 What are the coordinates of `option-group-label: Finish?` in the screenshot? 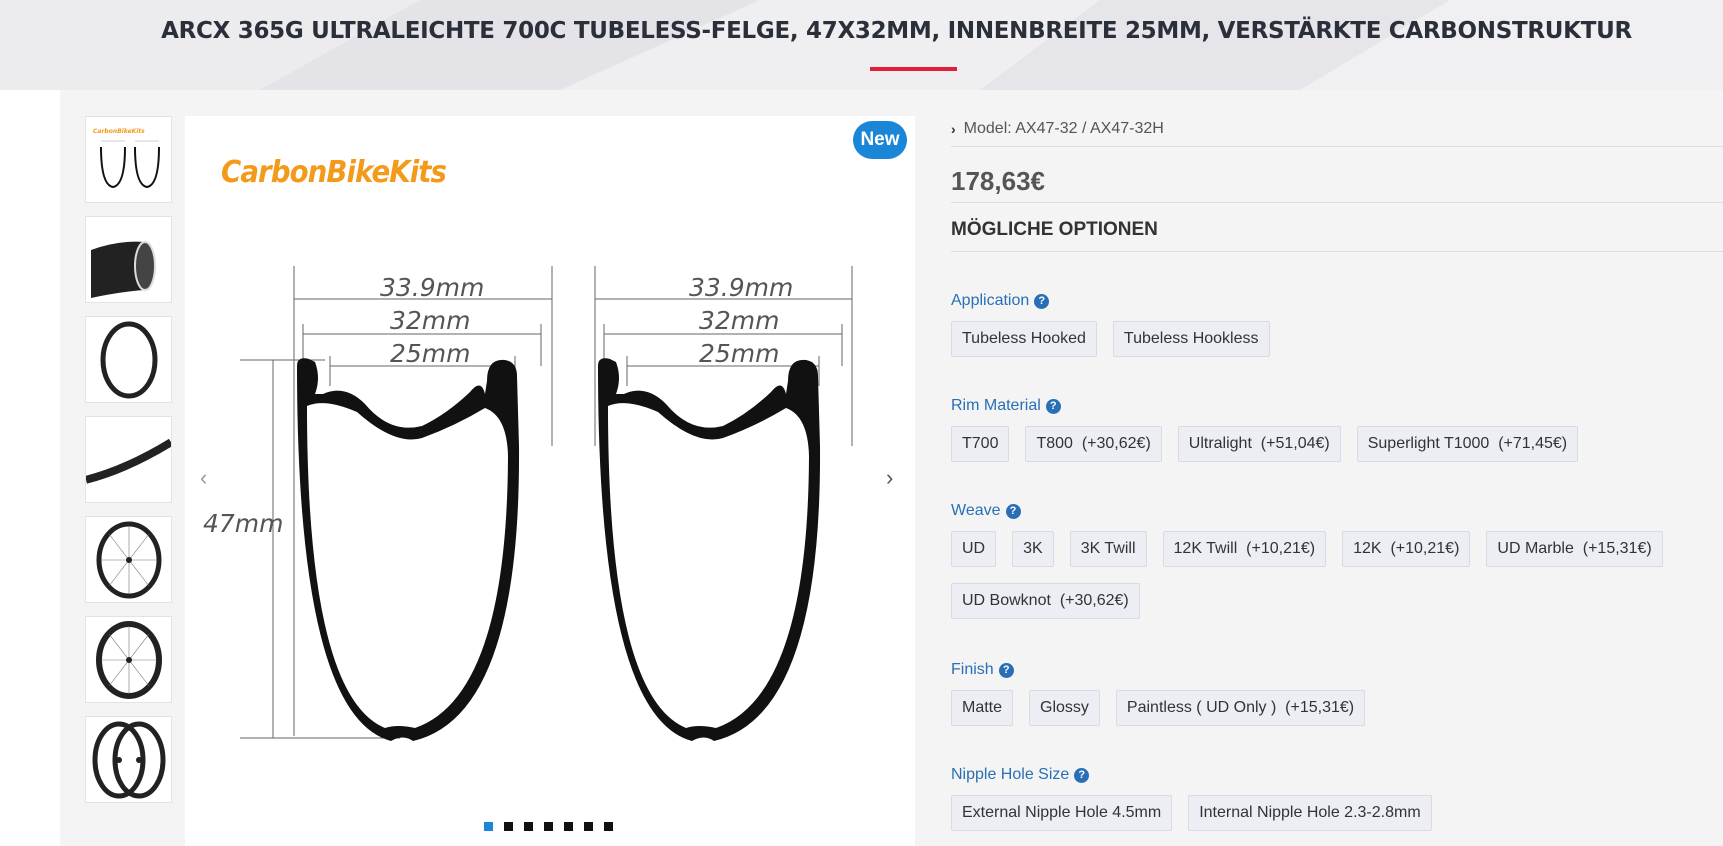 It's located at (1321, 670).